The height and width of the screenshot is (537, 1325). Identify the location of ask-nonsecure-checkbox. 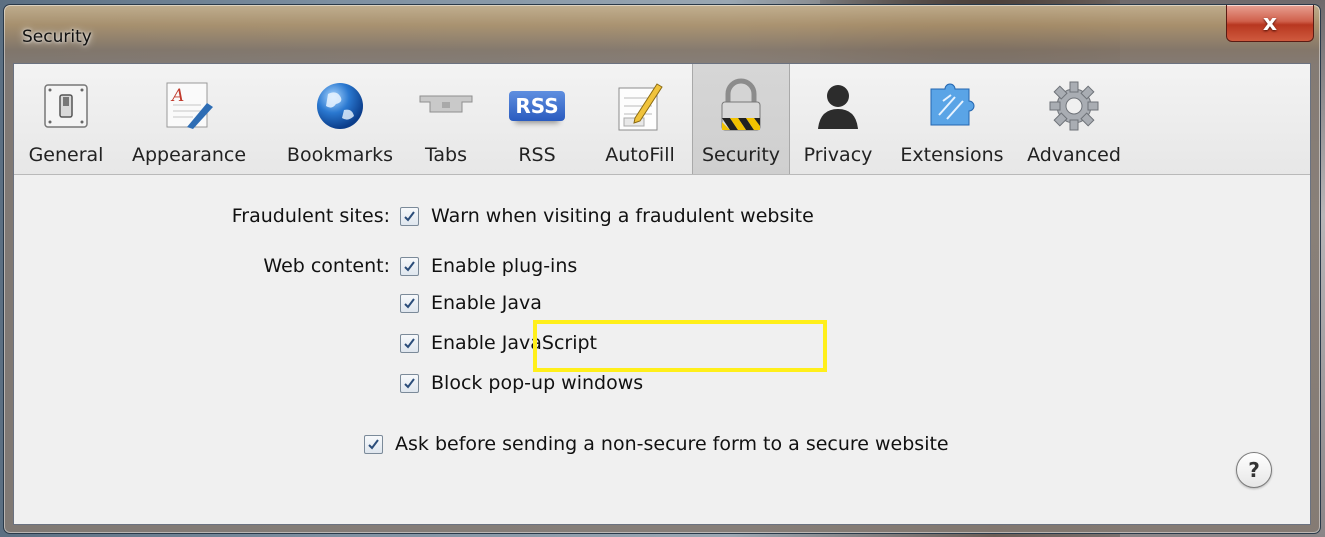
(373, 444).